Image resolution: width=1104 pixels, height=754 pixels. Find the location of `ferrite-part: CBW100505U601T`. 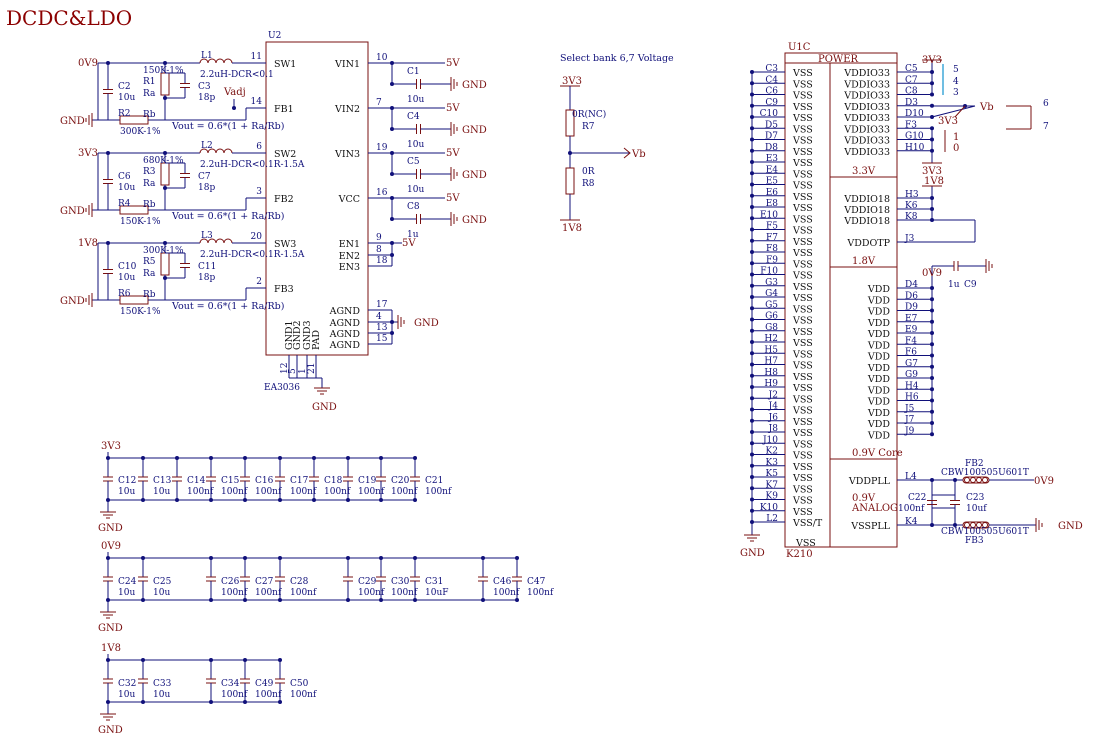

ferrite-part: CBW100505U601T is located at coordinates (985, 532).